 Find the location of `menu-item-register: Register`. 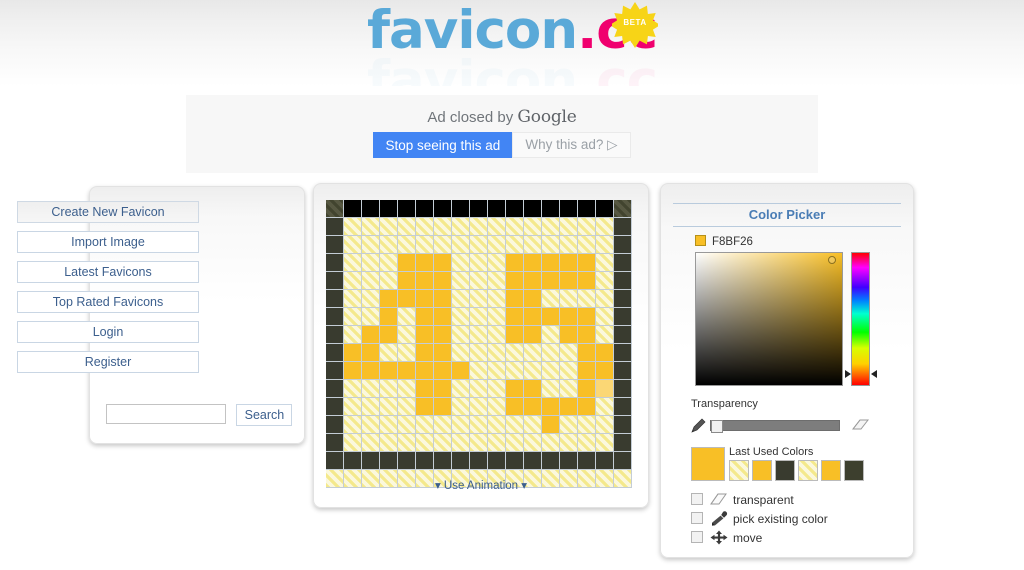

menu-item-register: Register is located at coordinates (108, 362).